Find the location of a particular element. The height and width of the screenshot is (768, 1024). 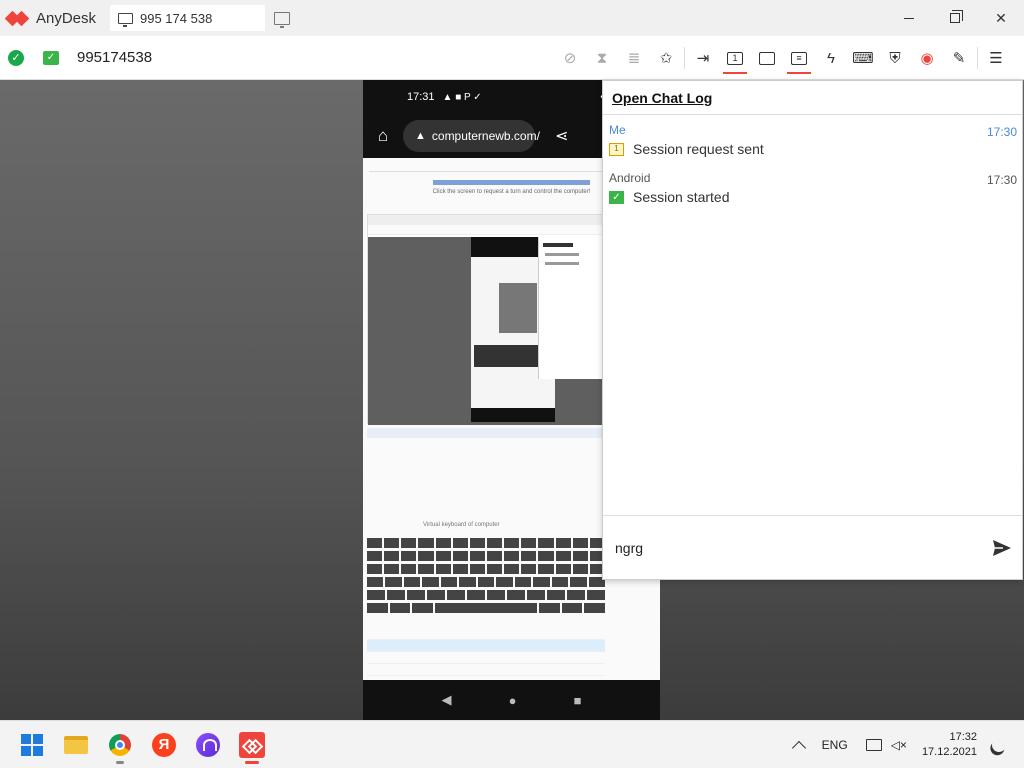

tray-overflow-button is located at coordinates (799, 746).